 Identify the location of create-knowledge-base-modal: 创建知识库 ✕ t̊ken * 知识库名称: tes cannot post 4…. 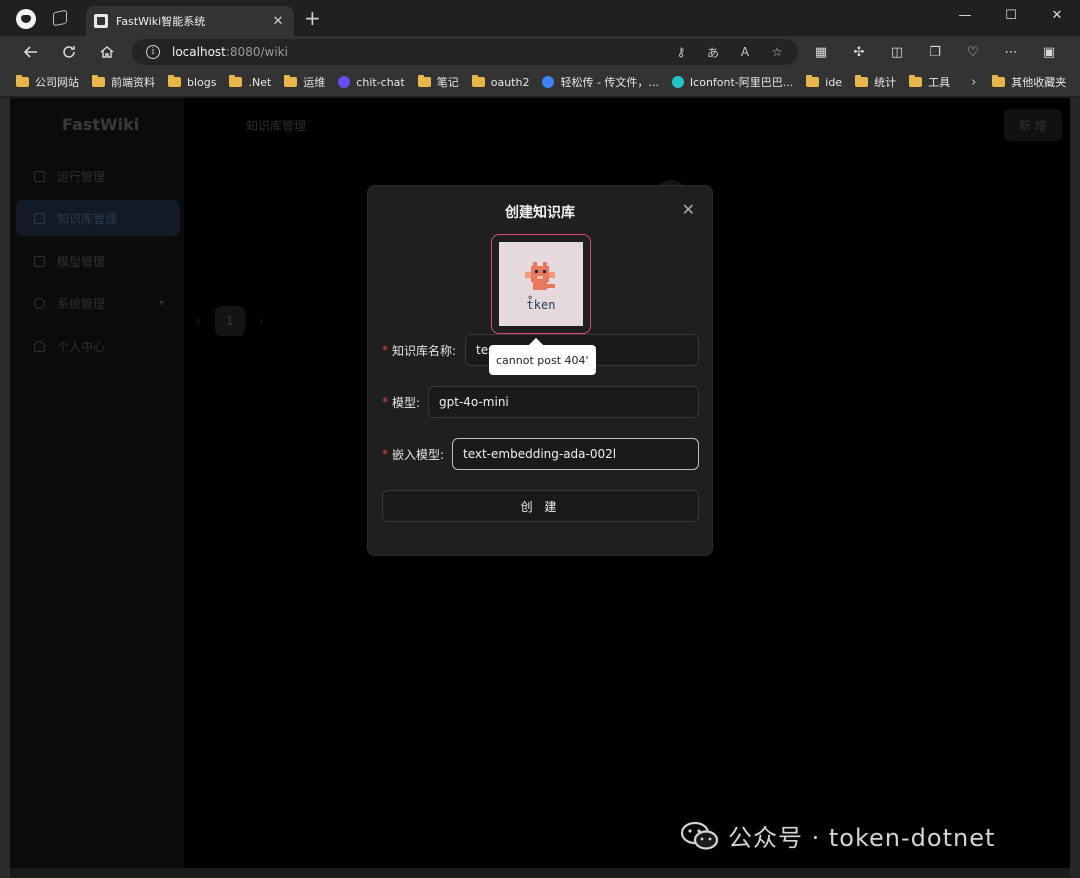
(540, 370).